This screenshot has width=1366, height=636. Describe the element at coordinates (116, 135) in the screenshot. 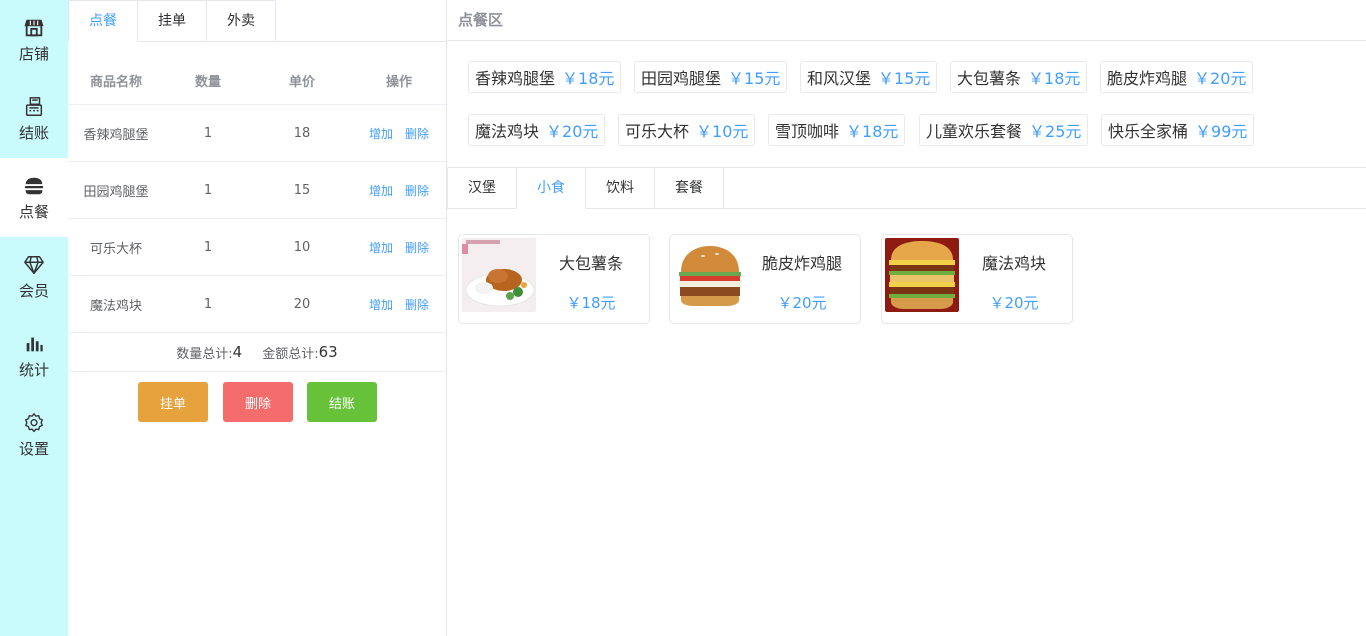

I see `item-name: 香辣鸡腿堡` at that location.